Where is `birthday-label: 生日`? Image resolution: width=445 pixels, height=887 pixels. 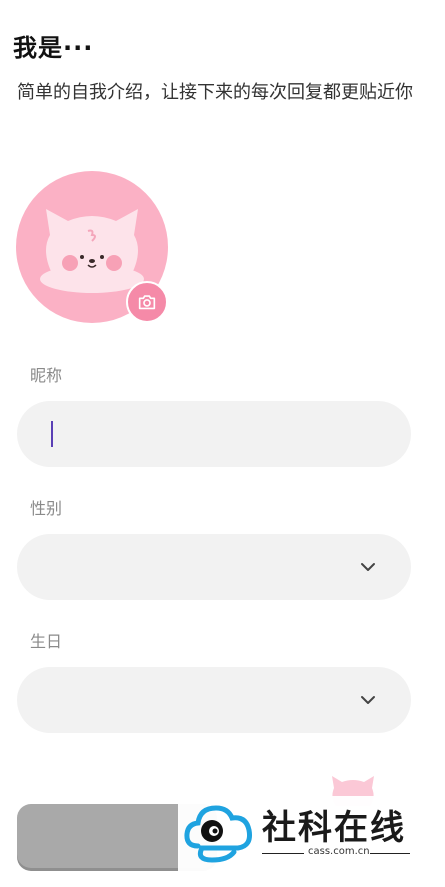
birthday-label: 生日 is located at coordinates (46, 641).